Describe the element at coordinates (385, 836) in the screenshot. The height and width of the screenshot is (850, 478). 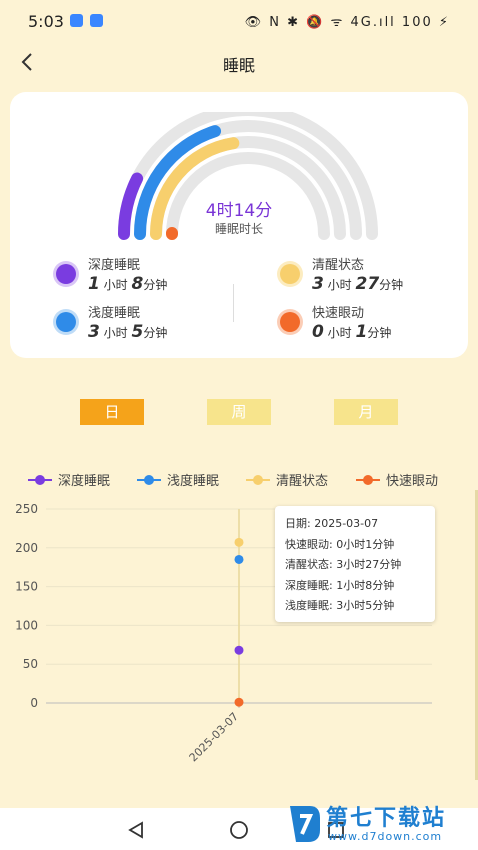
I see `watermark-url: www.d7down.com` at that location.